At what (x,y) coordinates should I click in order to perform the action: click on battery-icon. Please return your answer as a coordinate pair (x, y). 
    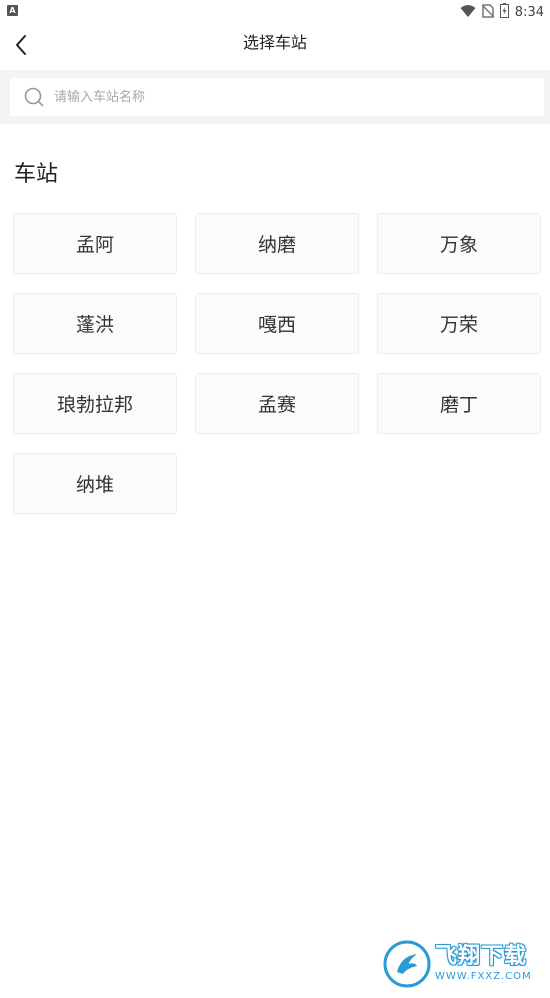
    Looking at the image, I should click on (504, 12).